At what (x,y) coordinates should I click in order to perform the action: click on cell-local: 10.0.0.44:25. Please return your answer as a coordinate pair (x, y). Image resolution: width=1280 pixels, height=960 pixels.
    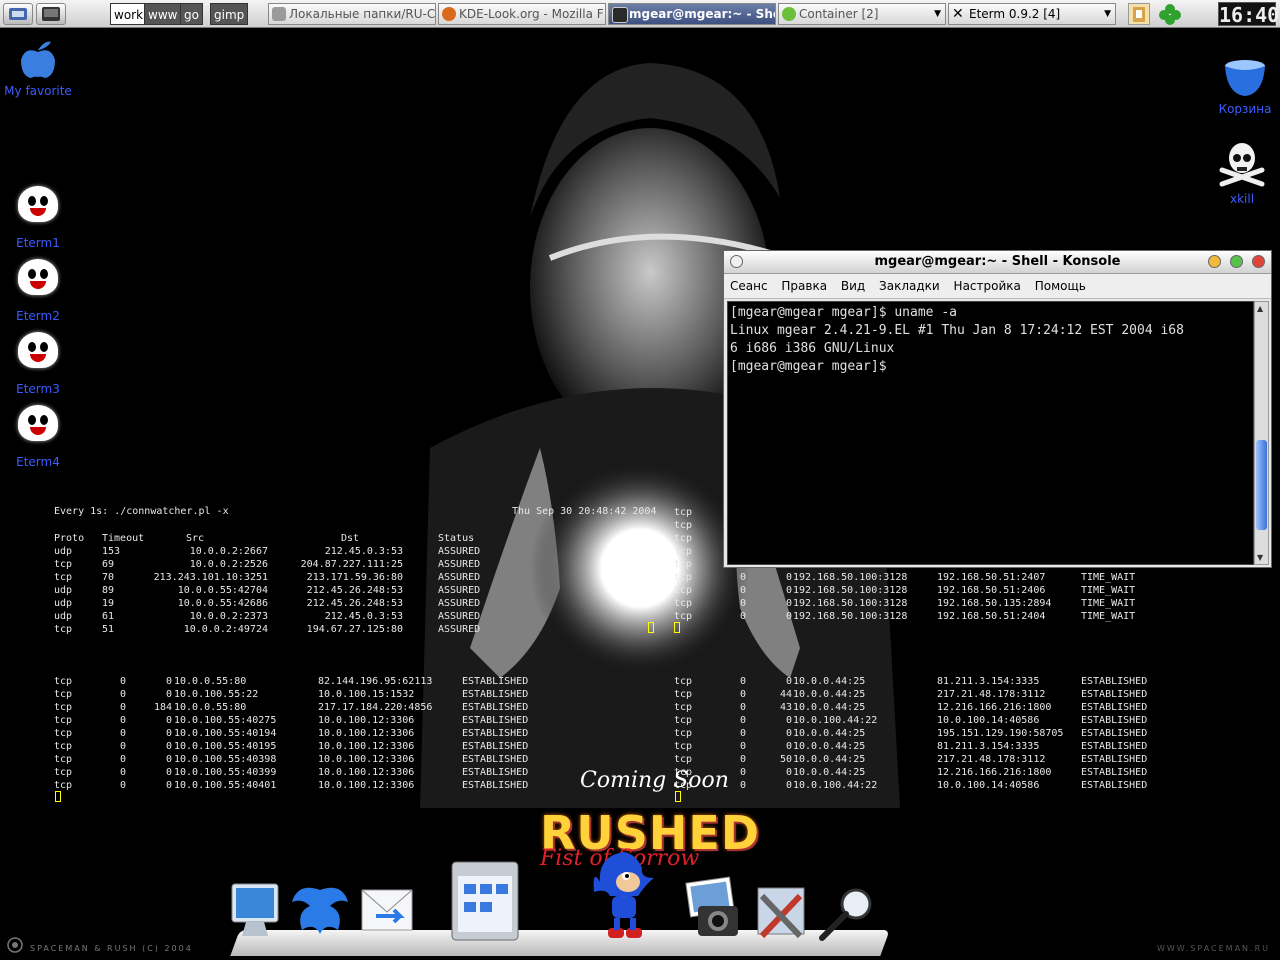
    Looking at the image, I should click on (829, 746).